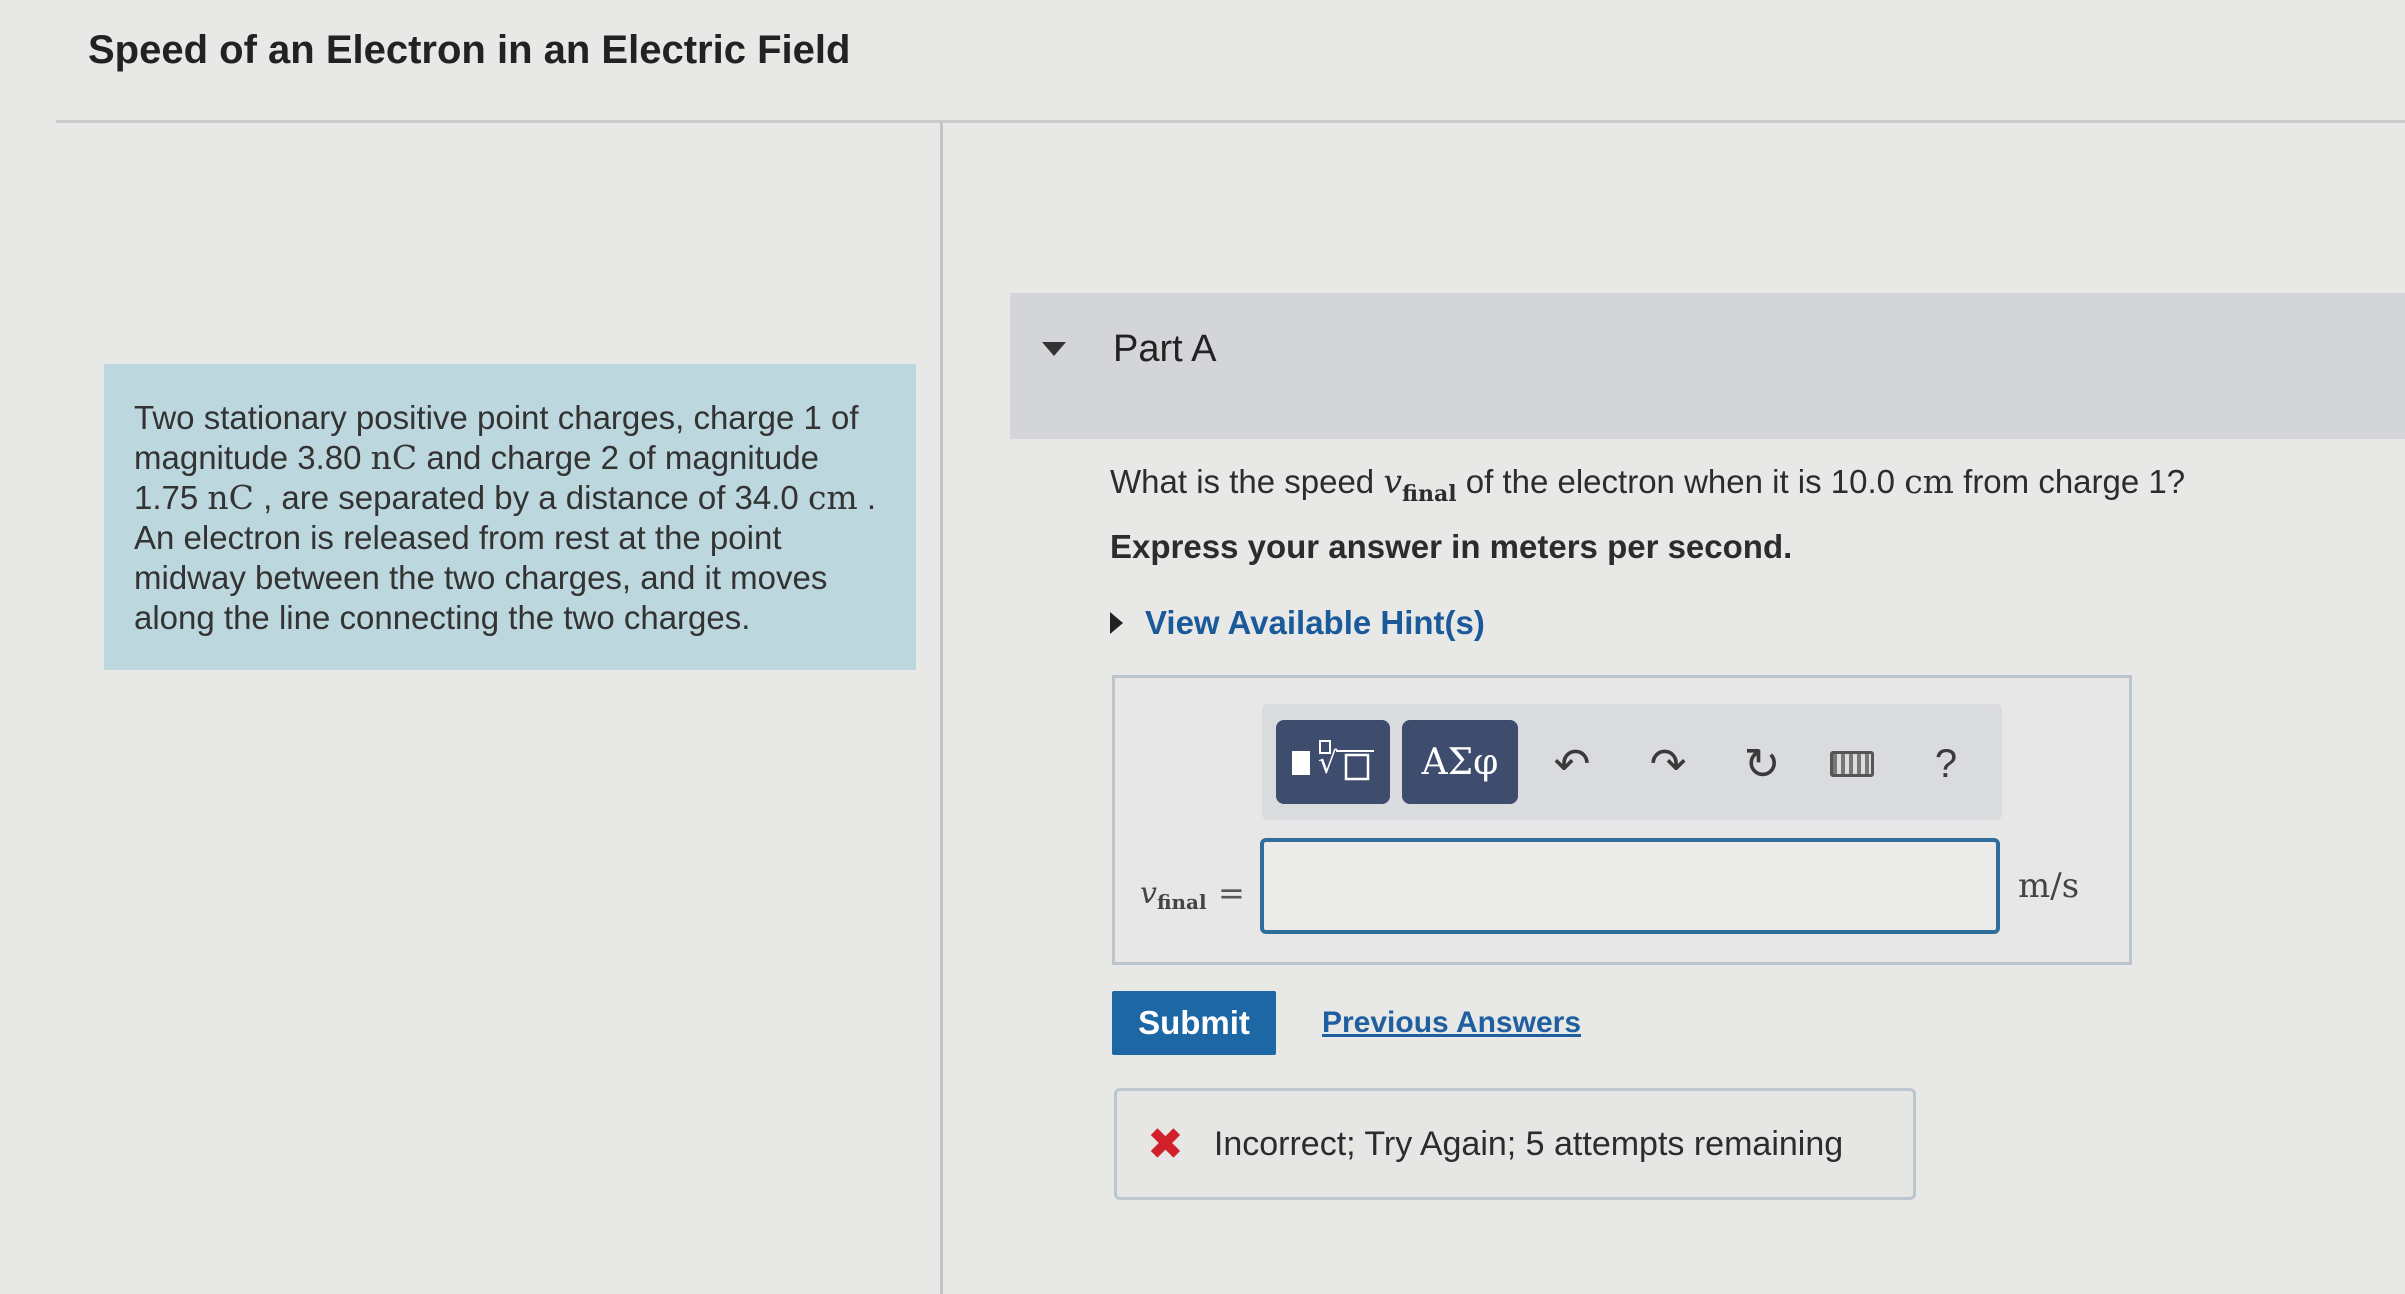 The image size is (2405, 1294). Describe the element at coordinates (1194, 1023) in the screenshot. I see `submit-button: Submit` at that location.